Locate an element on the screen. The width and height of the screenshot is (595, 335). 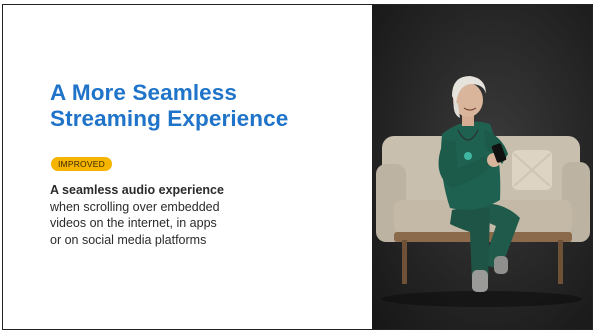
necklace-pendant is located at coordinates (468, 156).